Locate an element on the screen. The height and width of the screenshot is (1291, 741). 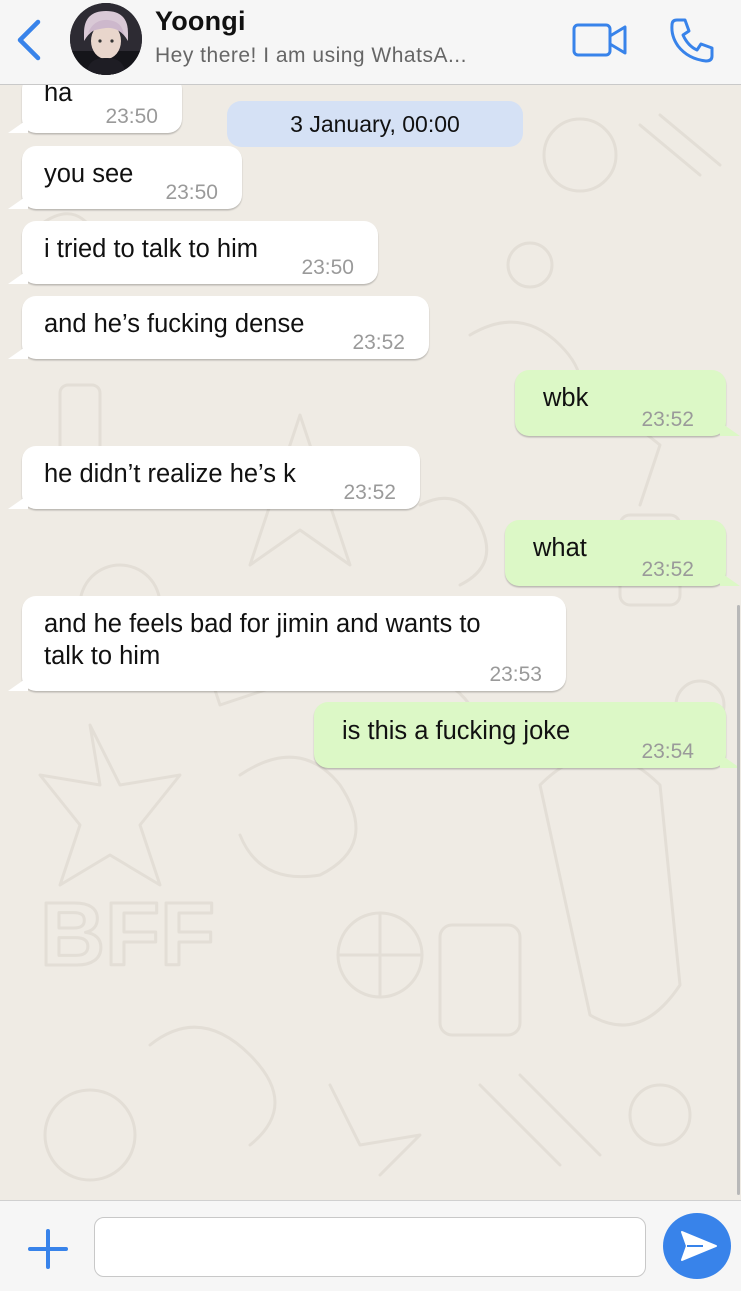
plus-icon is located at coordinates (48, 1249).